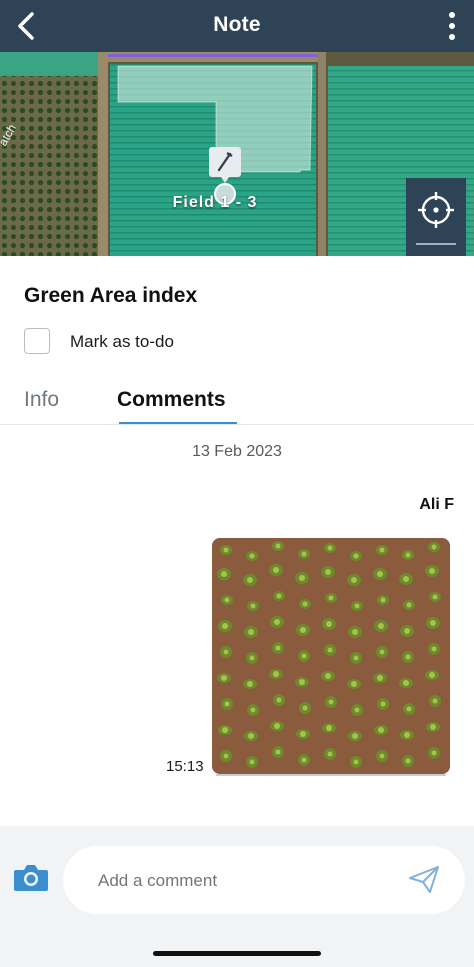 This screenshot has height=967, width=474. What do you see at coordinates (237, 451) in the screenshot?
I see `comment-date-separator: 13 Feb 2023` at bounding box center [237, 451].